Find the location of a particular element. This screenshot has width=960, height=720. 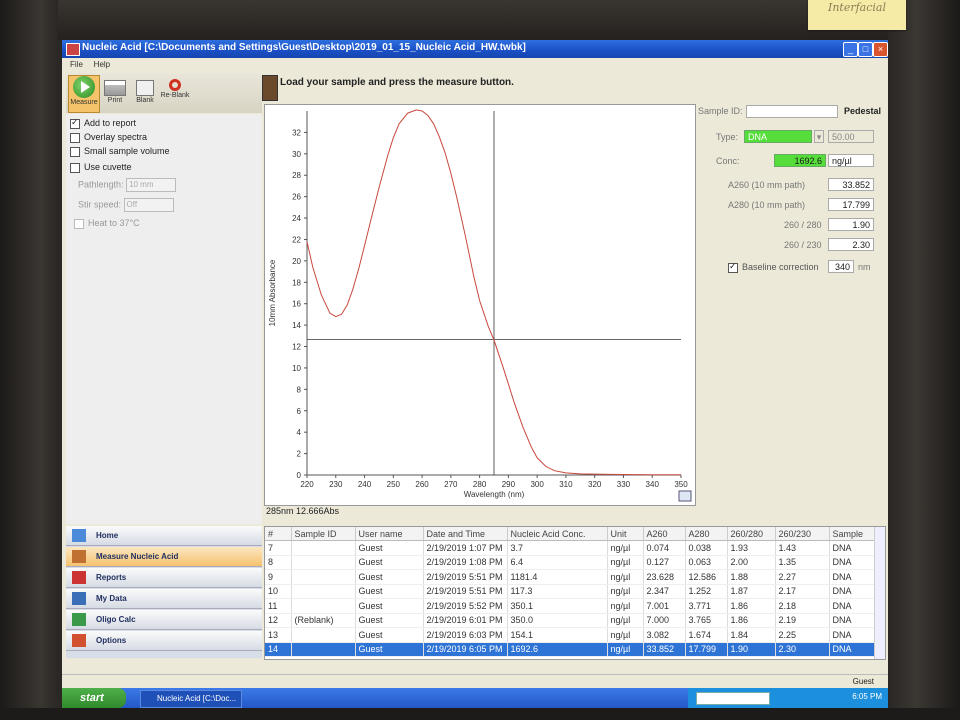

tray-search-input is located at coordinates (733, 698).